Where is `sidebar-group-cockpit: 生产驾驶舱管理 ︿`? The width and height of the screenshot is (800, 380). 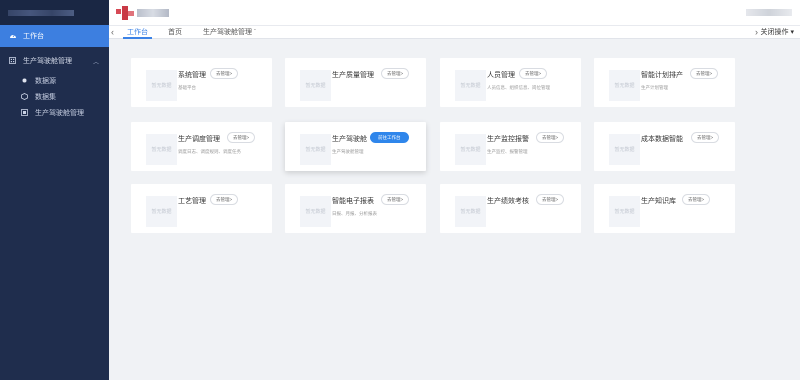 sidebar-group-cockpit: 生产驾驶舱管理 ︿ is located at coordinates (54, 61).